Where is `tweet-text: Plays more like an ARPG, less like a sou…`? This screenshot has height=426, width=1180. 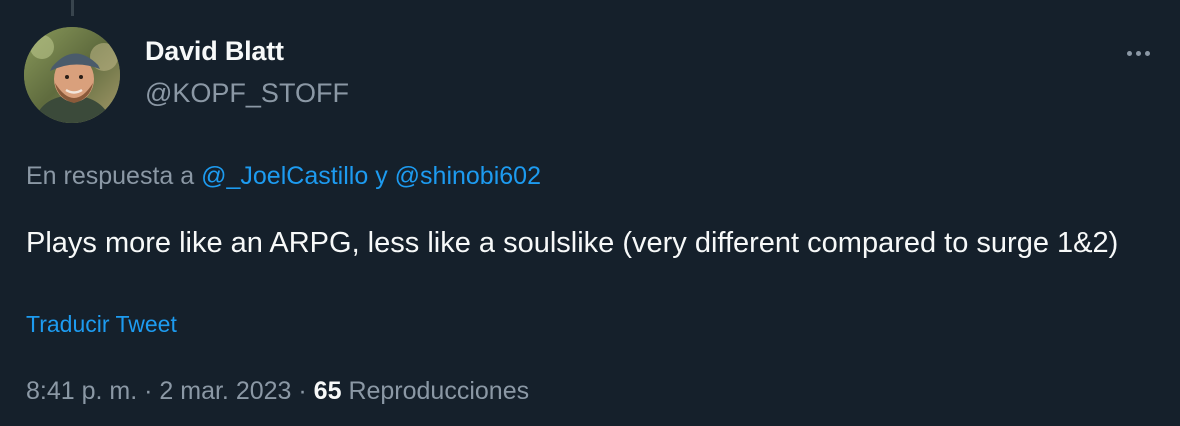
tweet-text: Plays more like an ARPG, less like a sou… is located at coordinates (572, 243).